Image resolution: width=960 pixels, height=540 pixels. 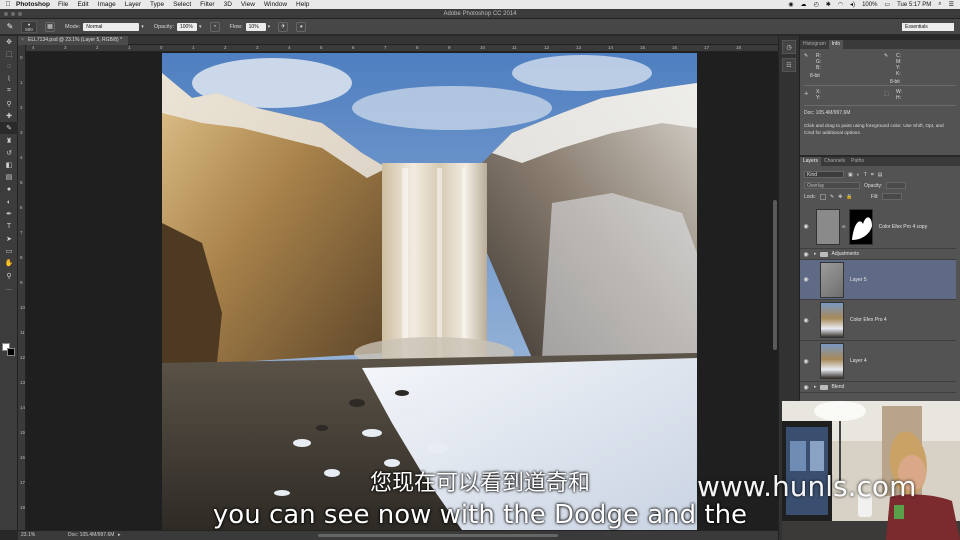 What do you see at coordinates (852, 4) in the screenshot?
I see `volume-icon: ◂)` at bounding box center [852, 4].